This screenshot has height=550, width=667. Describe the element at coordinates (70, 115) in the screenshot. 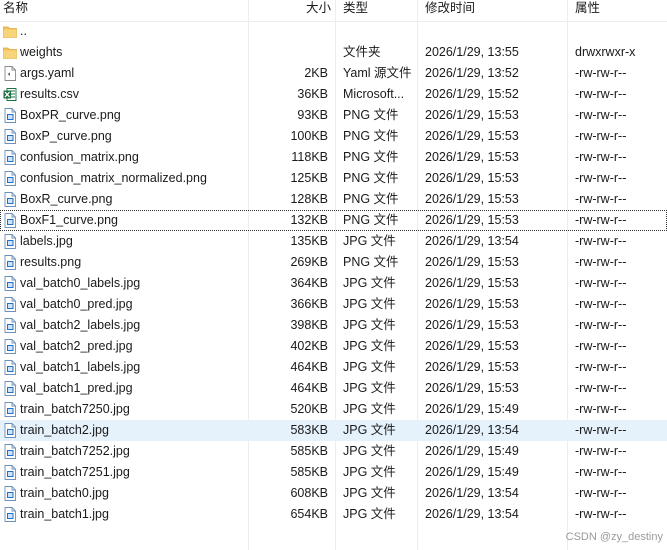

I see `file-name: BoxPR_curve.png` at that location.